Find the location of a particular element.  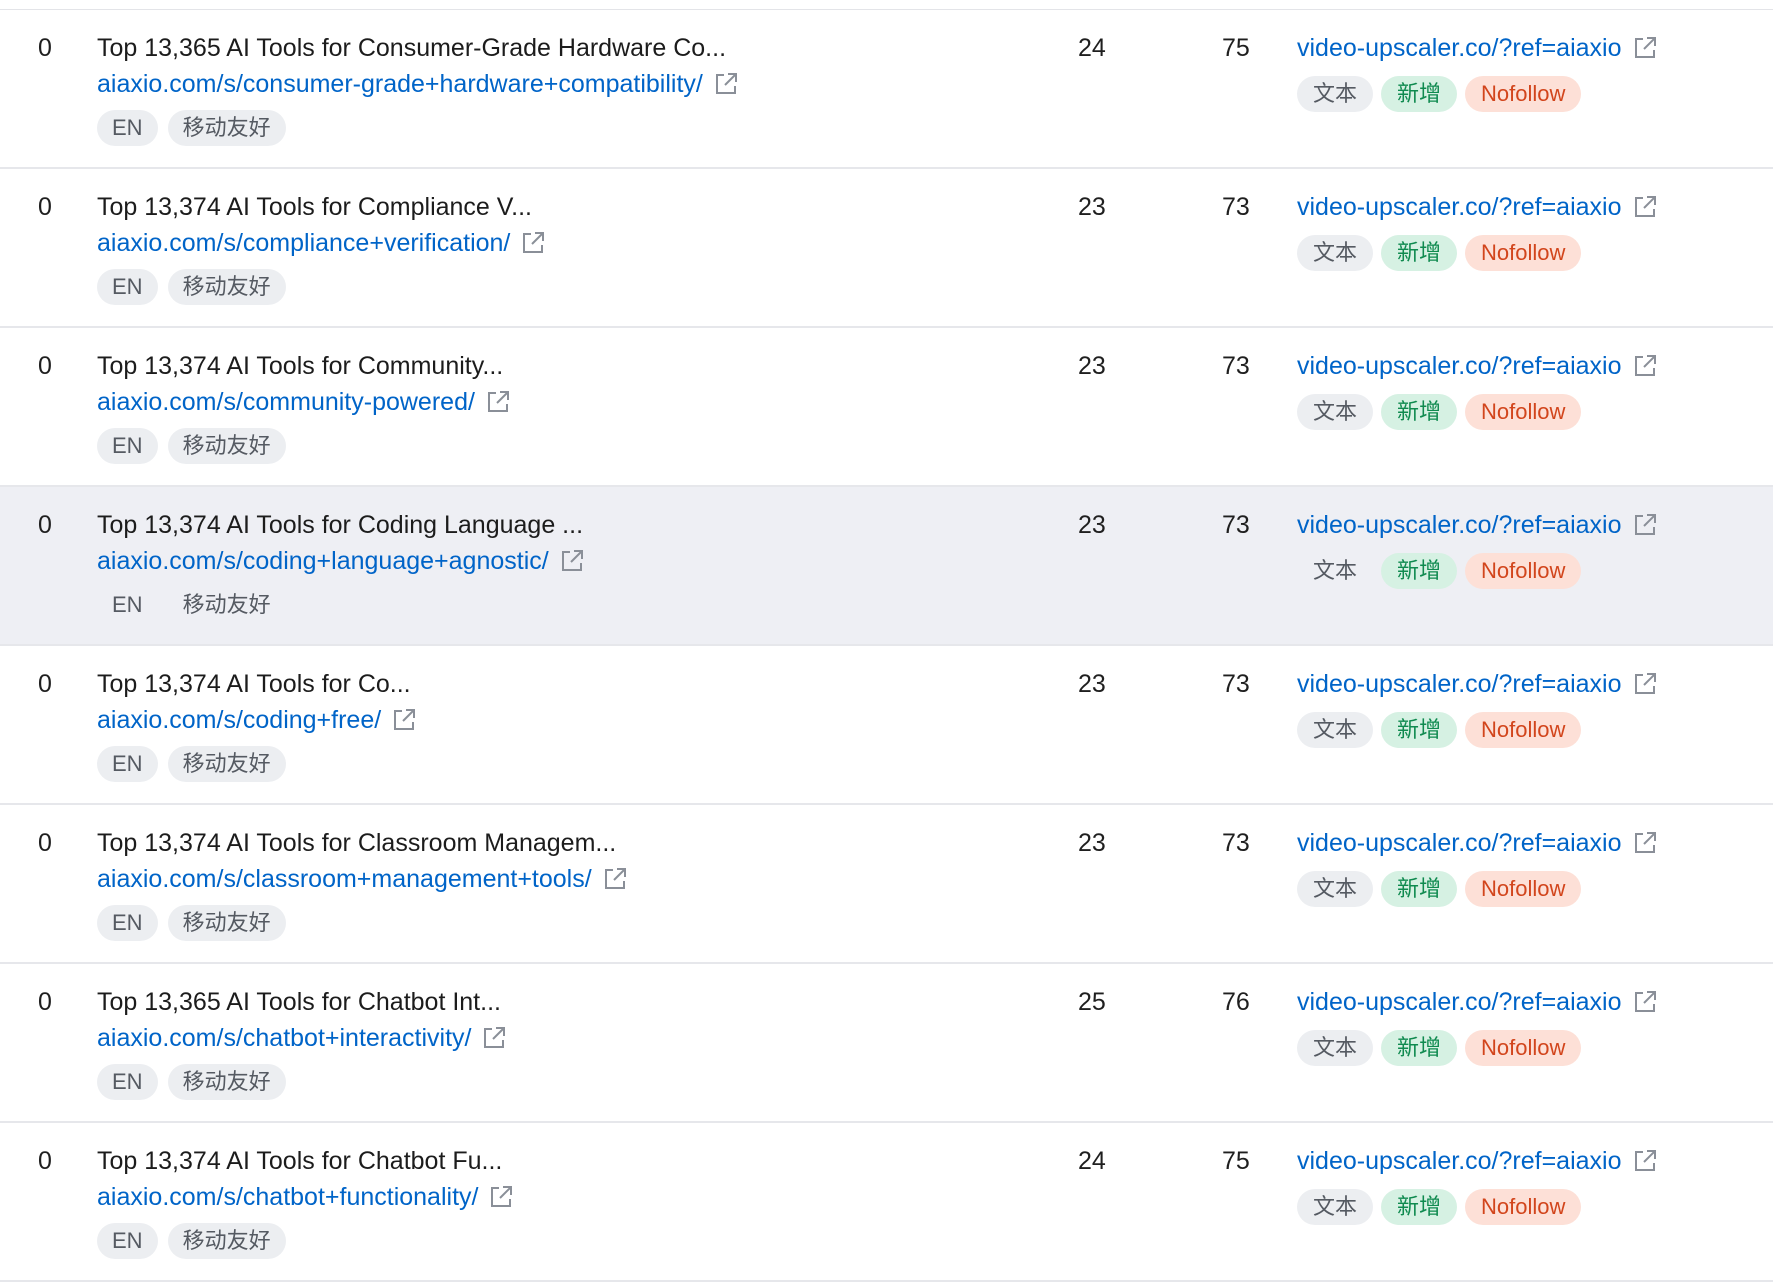

source-url-text: aiaxio.com/s/chatbot+functionality/ is located at coordinates (288, 1197).